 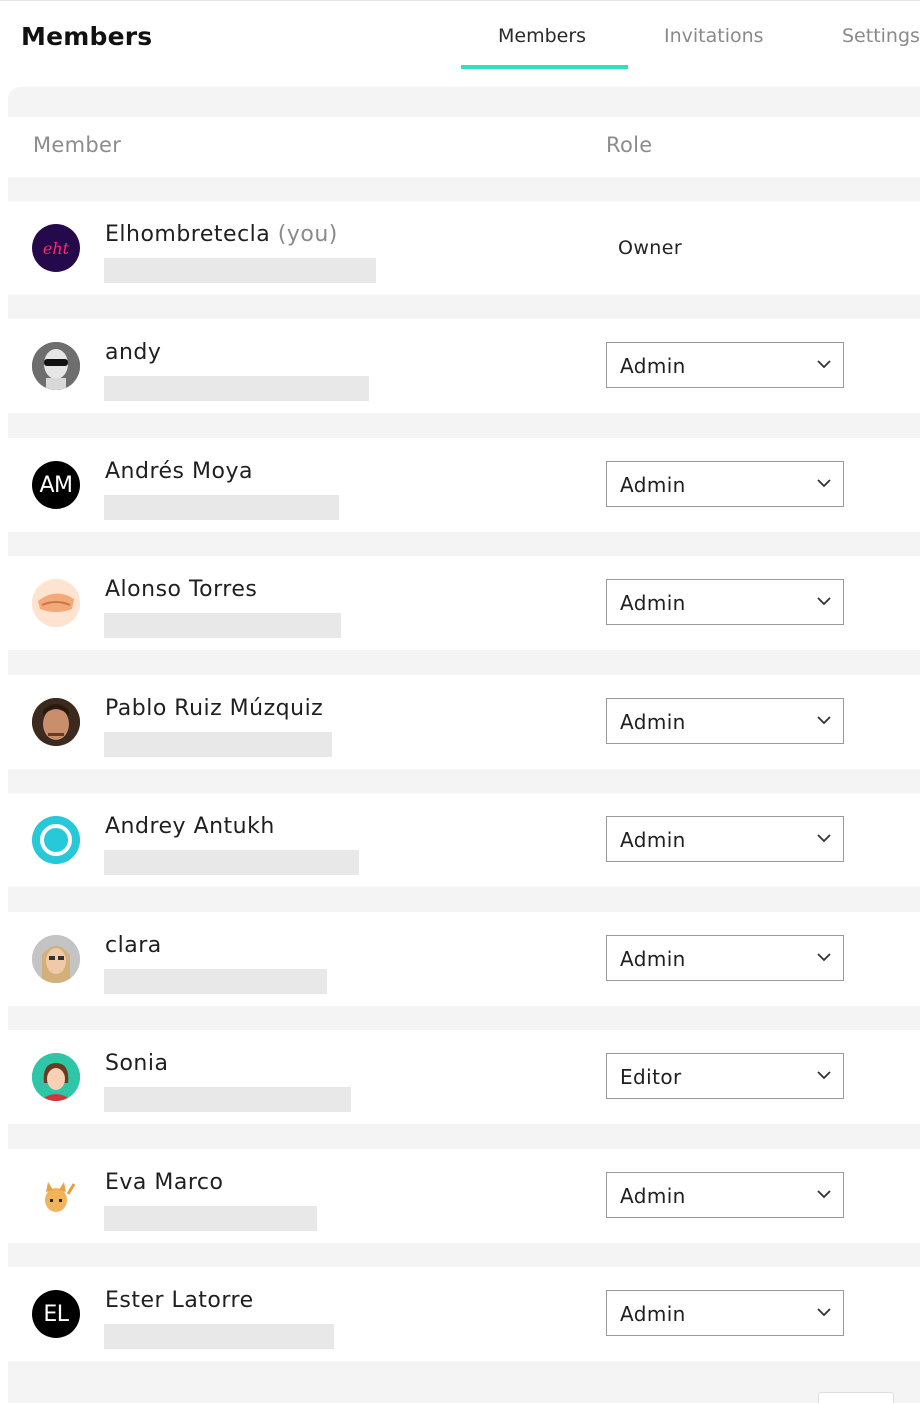 What do you see at coordinates (179, 471) in the screenshot?
I see `member-name: Andrés Moya` at bounding box center [179, 471].